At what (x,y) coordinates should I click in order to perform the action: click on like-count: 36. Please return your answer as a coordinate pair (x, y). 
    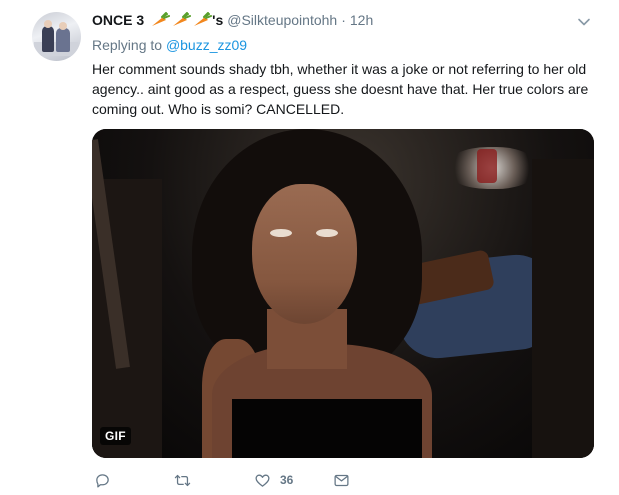
    Looking at the image, I should click on (287, 480).